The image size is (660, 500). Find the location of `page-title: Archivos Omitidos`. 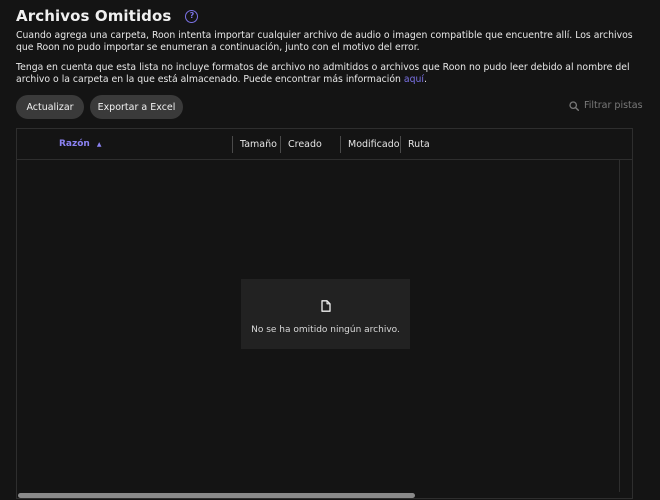

page-title: Archivos Omitidos is located at coordinates (94, 16).